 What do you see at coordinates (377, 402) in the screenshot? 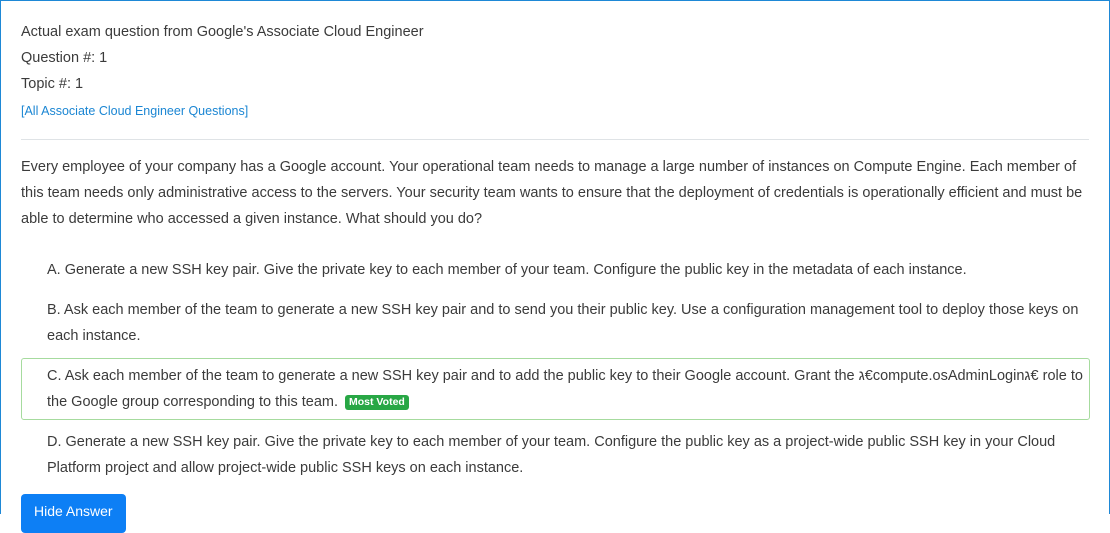
I see `most-voted-badge: Most Voted` at bounding box center [377, 402].